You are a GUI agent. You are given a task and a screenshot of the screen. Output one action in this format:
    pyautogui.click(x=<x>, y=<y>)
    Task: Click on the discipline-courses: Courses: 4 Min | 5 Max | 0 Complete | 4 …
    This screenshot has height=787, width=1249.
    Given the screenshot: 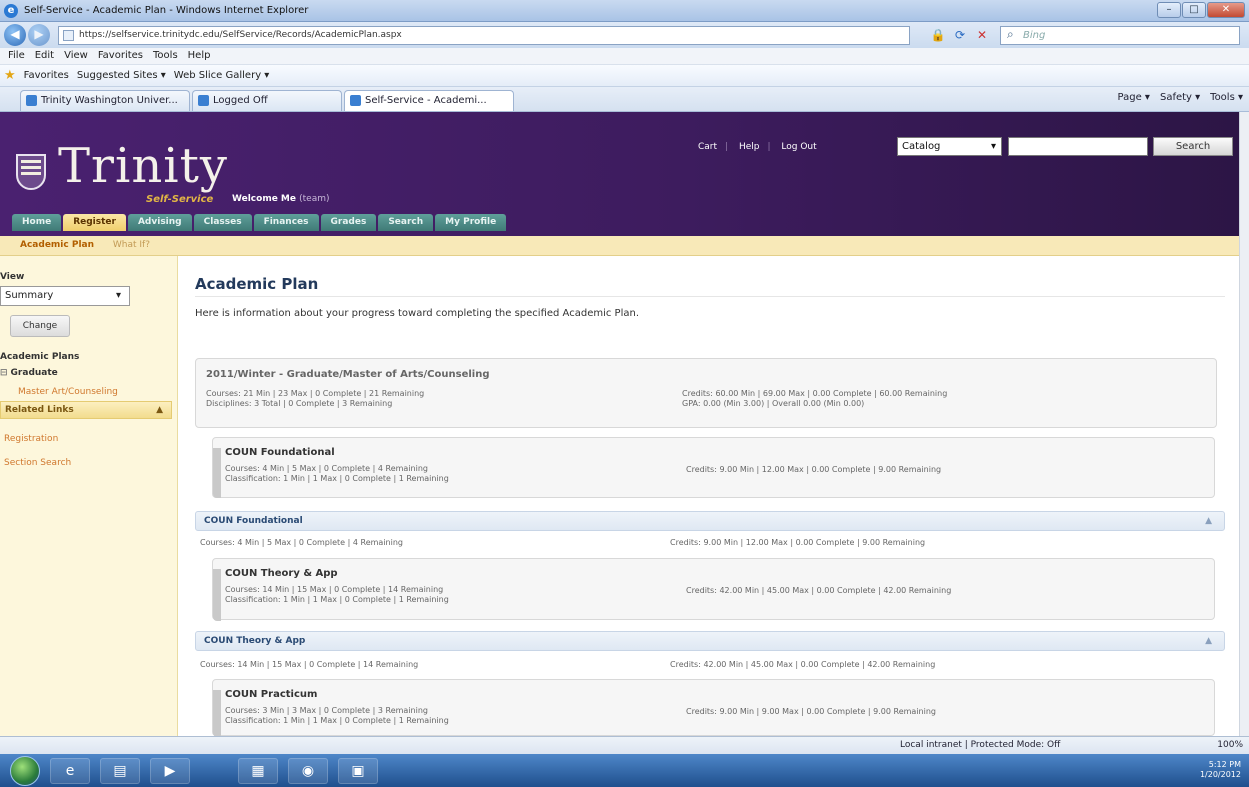 What is the action you would take?
    pyautogui.click(x=326, y=468)
    